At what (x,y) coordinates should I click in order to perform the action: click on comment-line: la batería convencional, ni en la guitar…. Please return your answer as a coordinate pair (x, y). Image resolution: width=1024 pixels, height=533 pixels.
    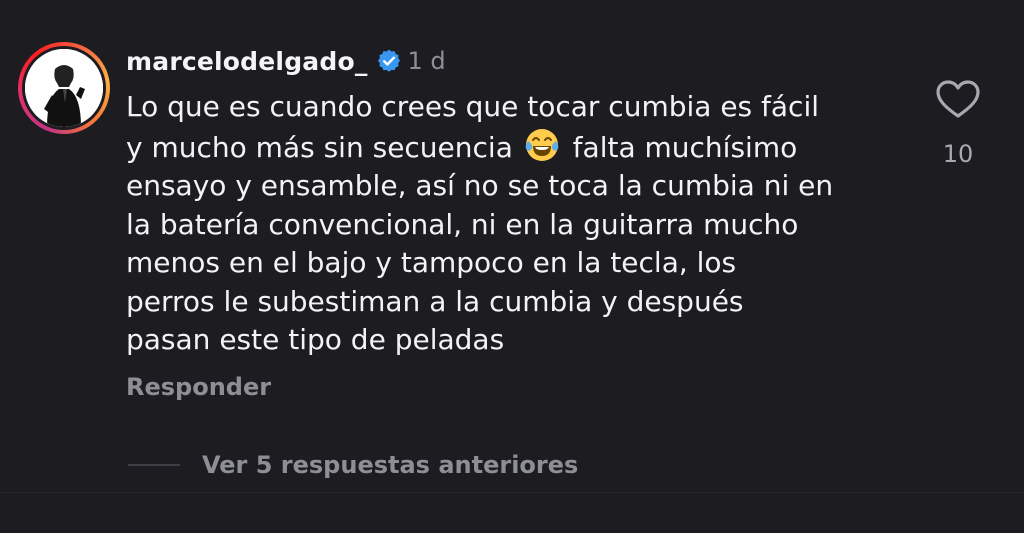
    Looking at the image, I should click on (462, 224).